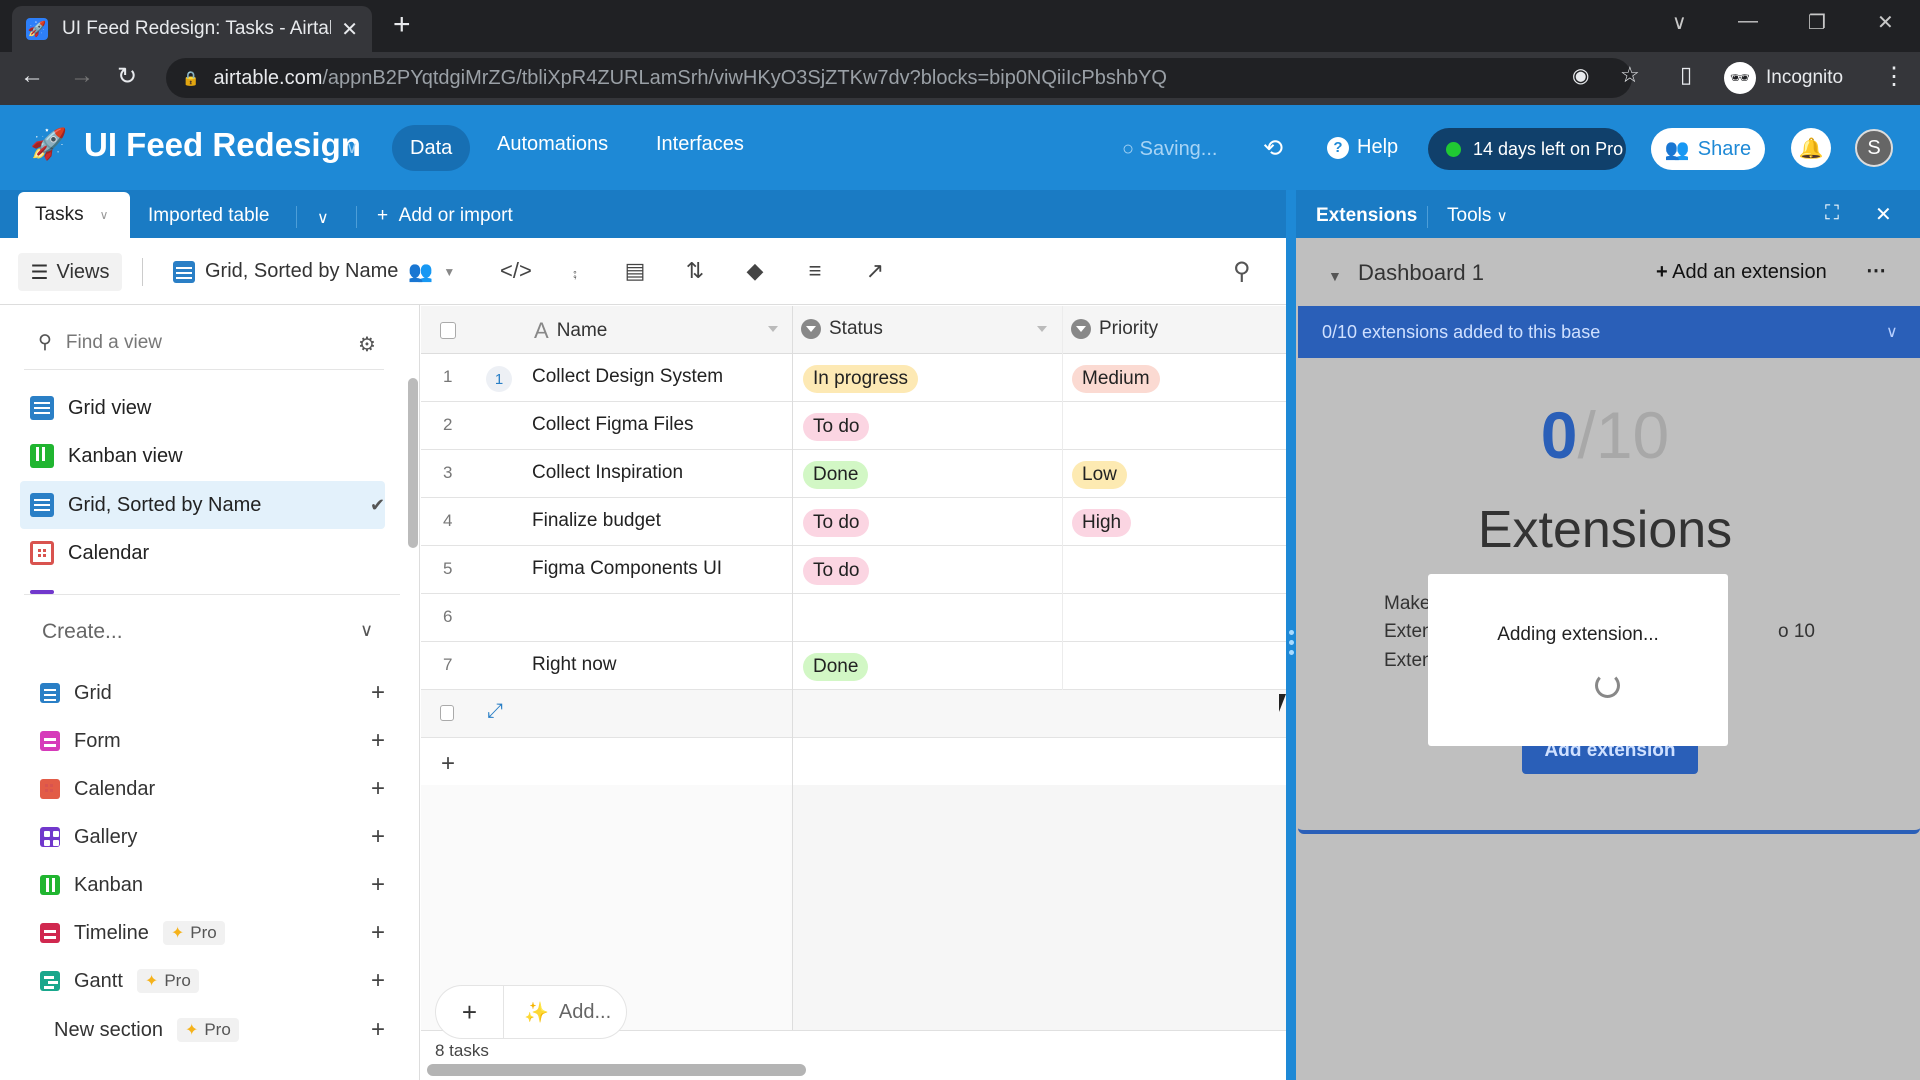 This screenshot has width=1920, height=1080. What do you see at coordinates (552, 144) in the screenshot?
I see `nav-automations: Automations` at bounding box center [552, 144].